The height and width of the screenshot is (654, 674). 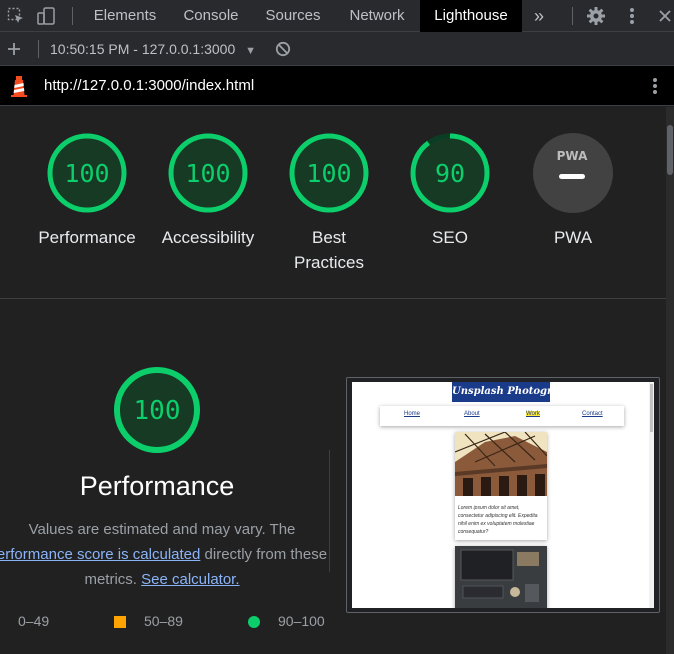 What do you see at coordinates (19, 86) in the screenshot?
I see `lighthouse-logo-icon` at bounding box center [19, 86].